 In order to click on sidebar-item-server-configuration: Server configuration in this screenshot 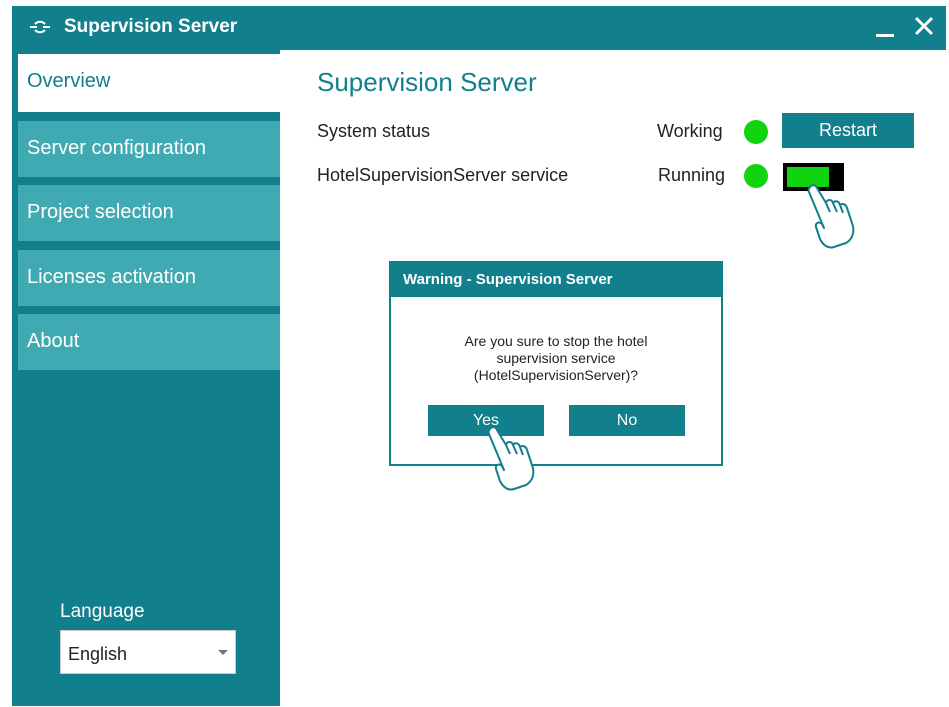, I will do `click(149, 149)`.